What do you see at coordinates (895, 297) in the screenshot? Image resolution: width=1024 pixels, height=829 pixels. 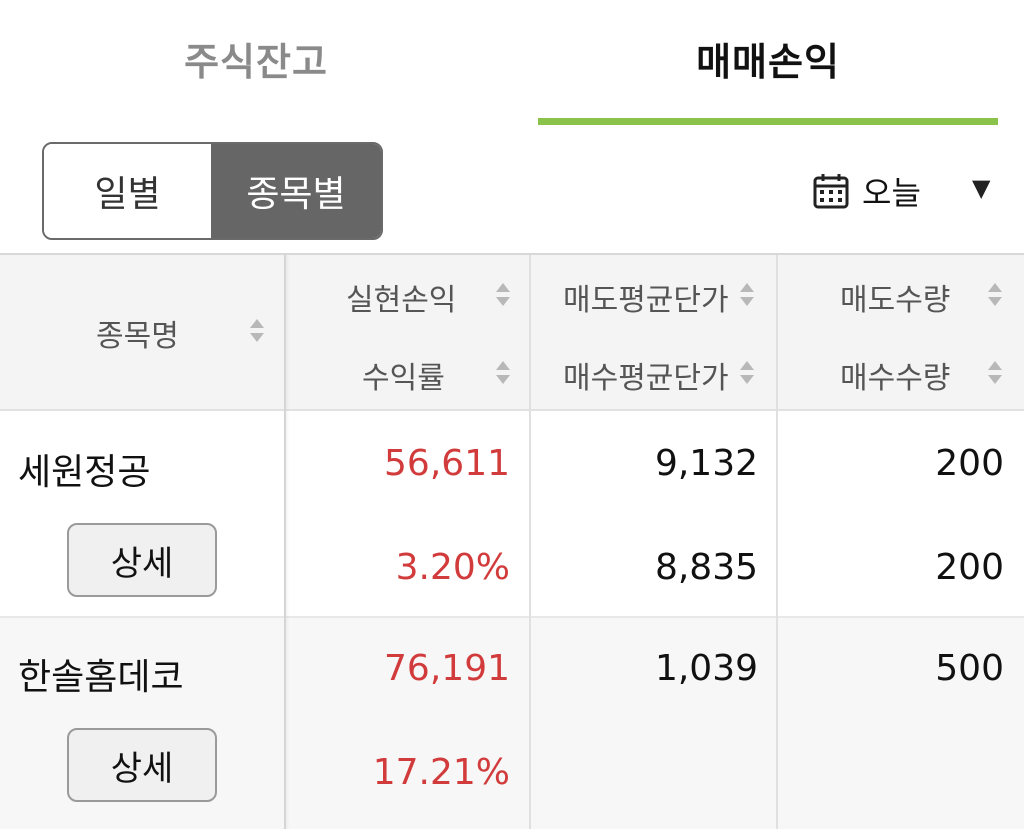 I see `header-sell-qty: 매도수량` at bounding box center [895, 297].